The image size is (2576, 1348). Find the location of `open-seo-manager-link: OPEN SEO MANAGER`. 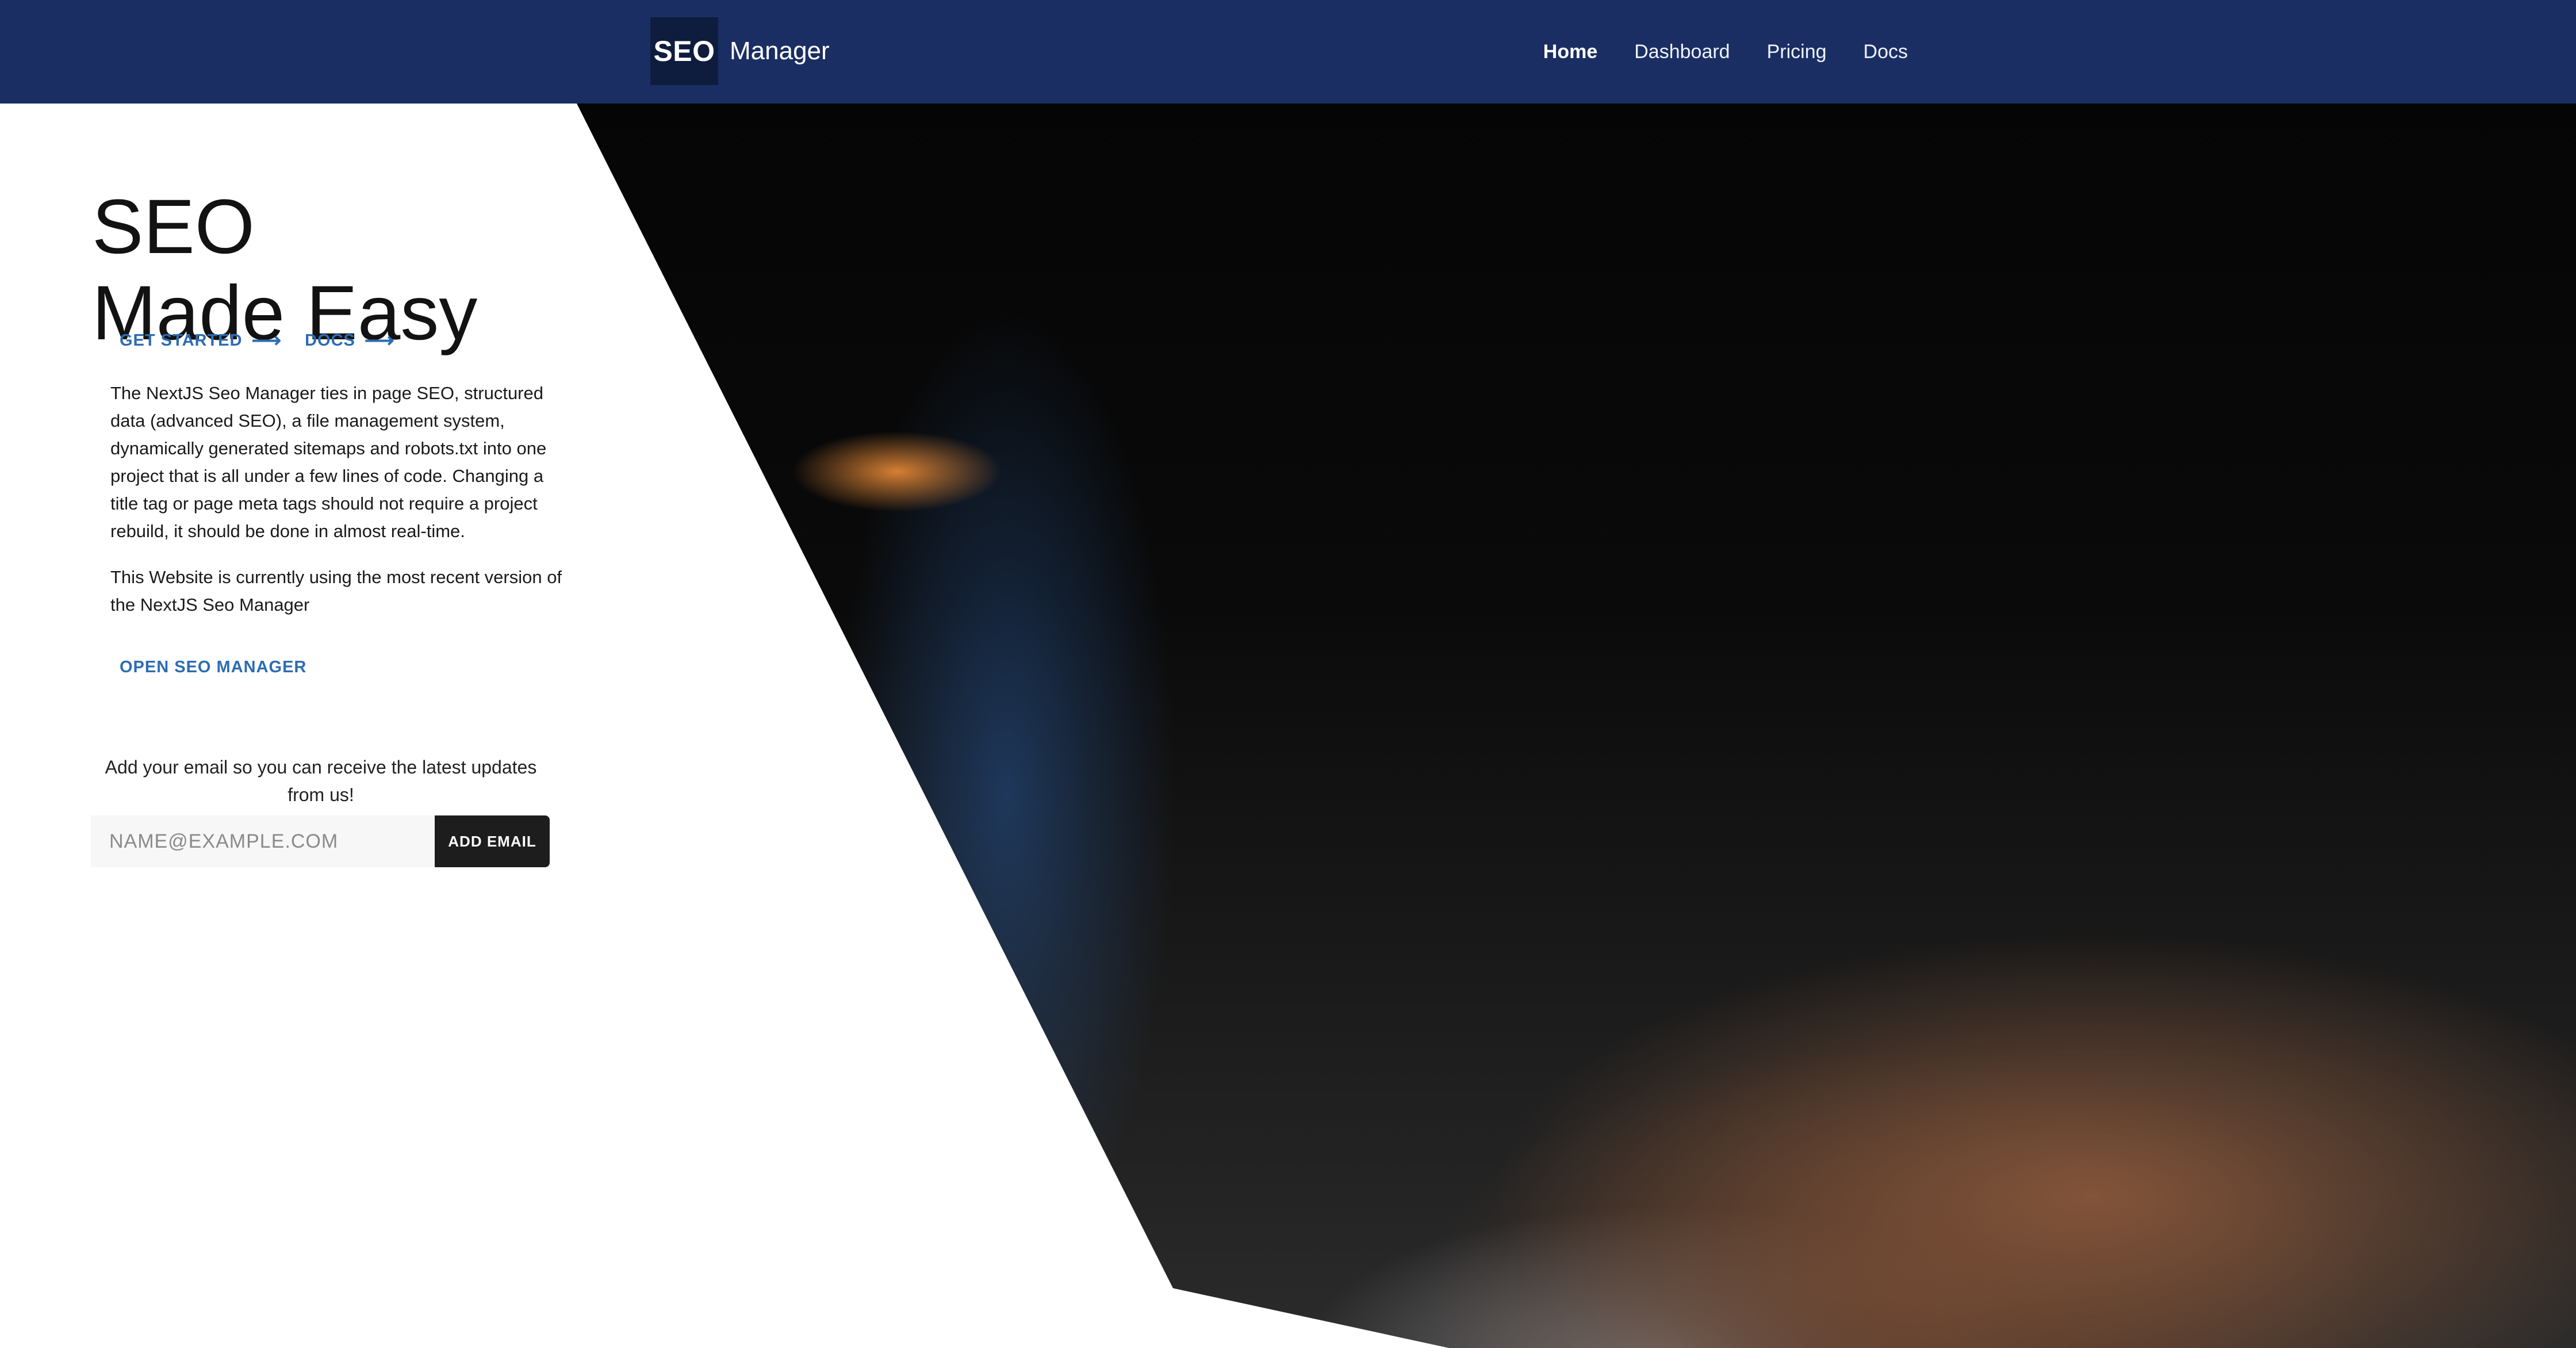

open-seo-manager-link: OPEN SEO MANAGER is located at coordinates (213, 667).